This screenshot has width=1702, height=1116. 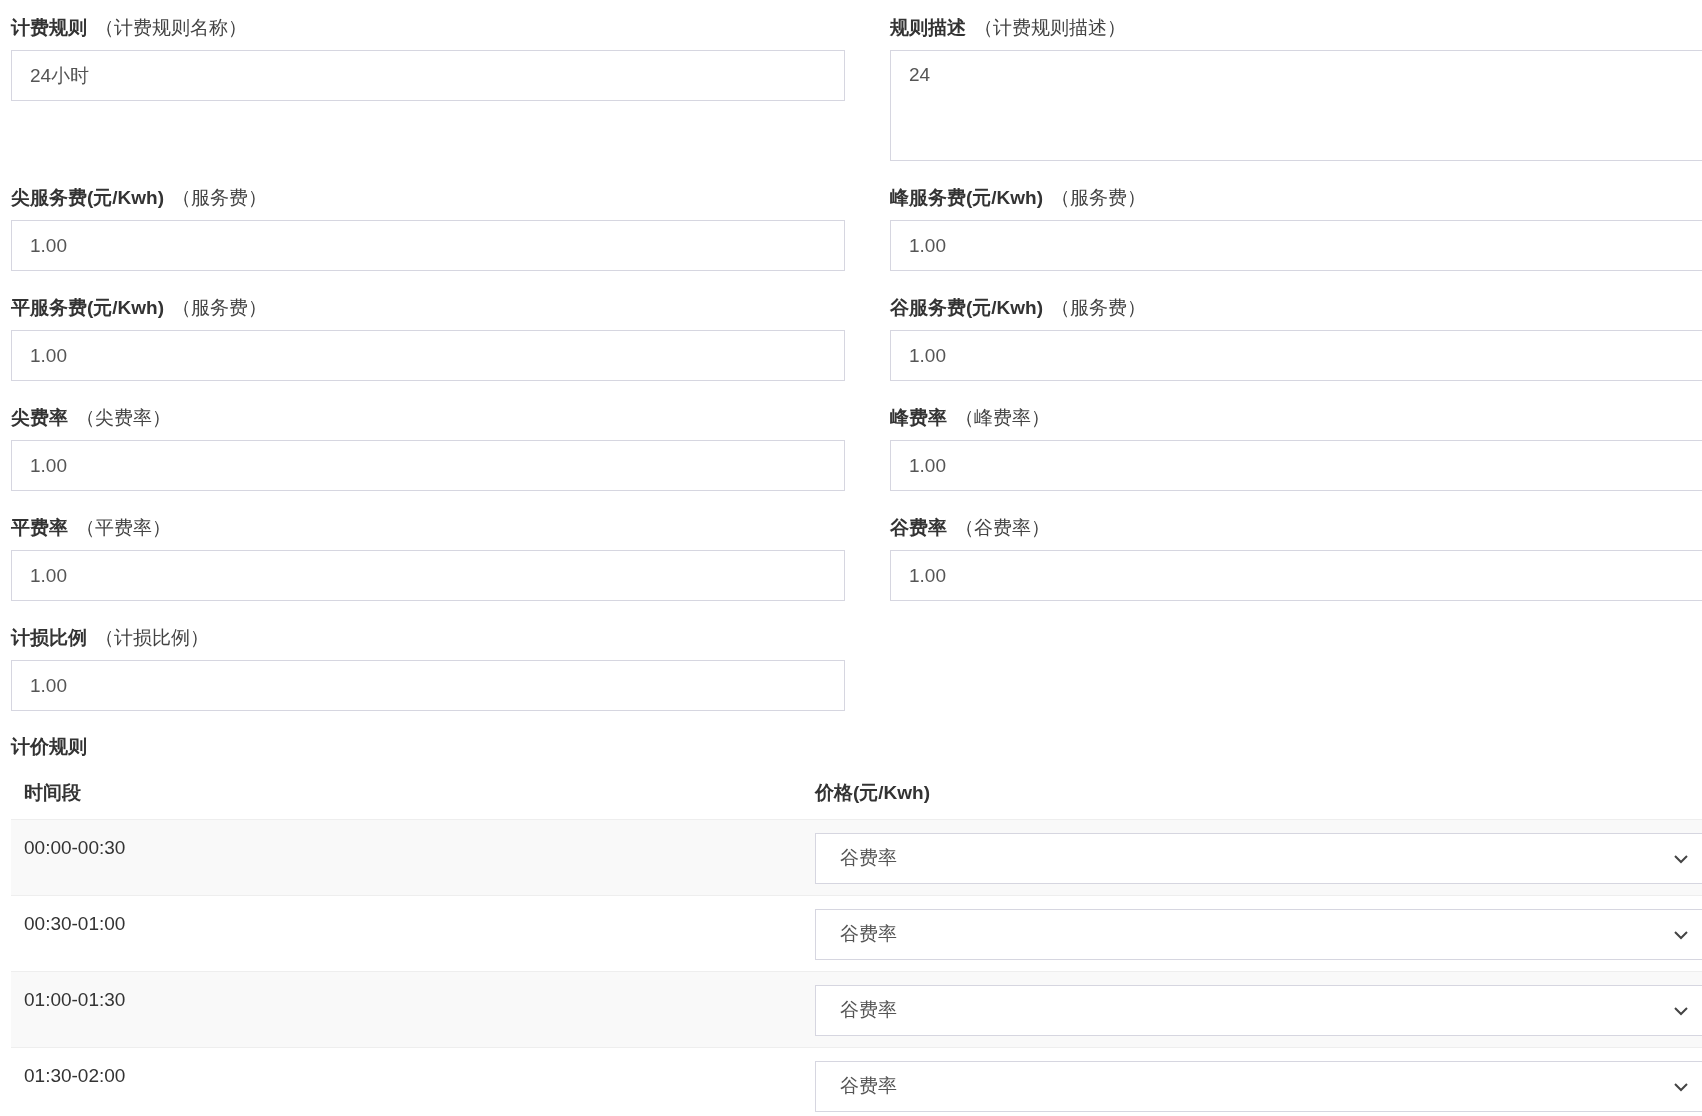 I want to click on field-label: 平服务费(元/Kwh), so click(x=88, y=308).